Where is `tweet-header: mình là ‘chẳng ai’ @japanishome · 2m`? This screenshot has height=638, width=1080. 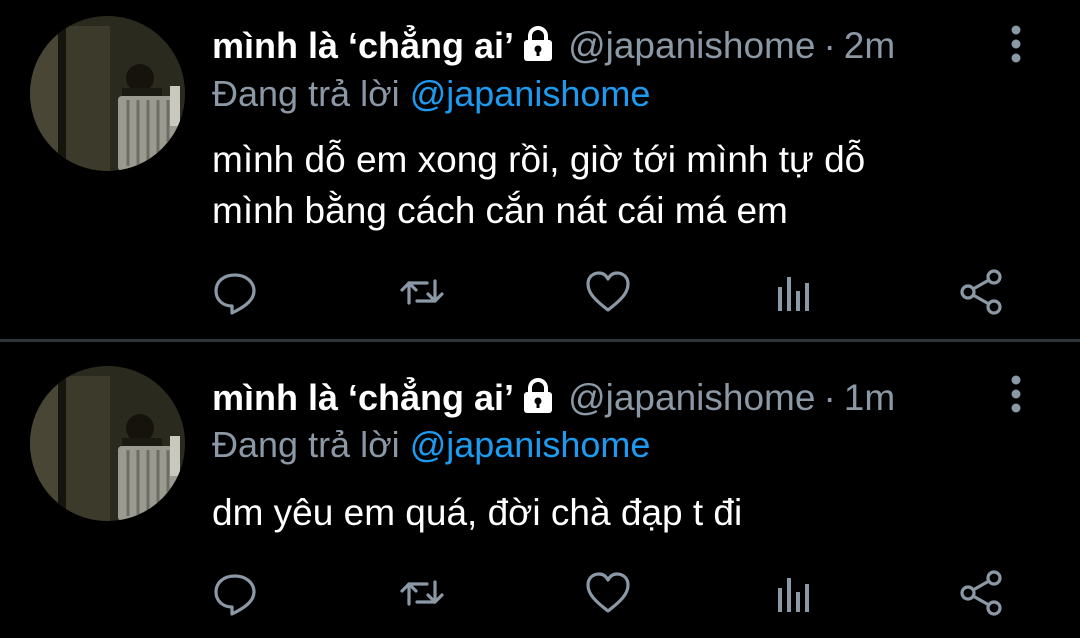
tweet-header: mình là ‘chẳng ai’ @japanishome · 2m is located at coordinates (553, 46).